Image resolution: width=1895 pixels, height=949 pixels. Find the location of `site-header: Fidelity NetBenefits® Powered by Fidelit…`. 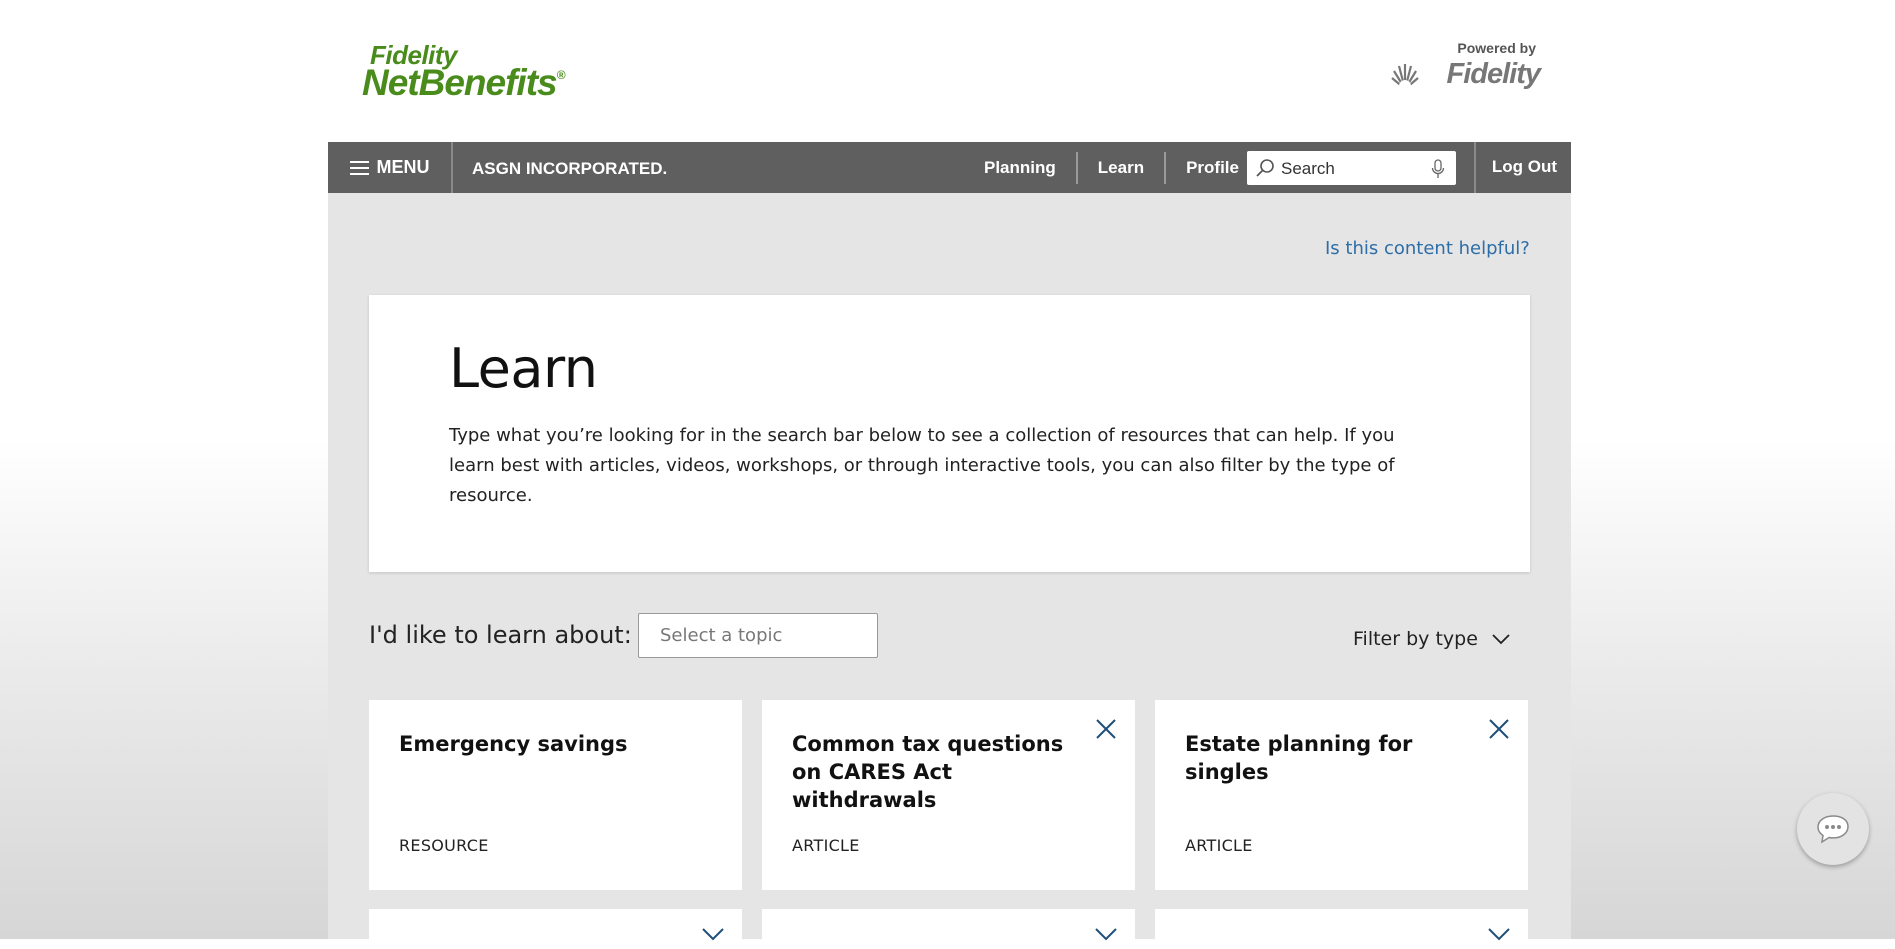

site-header: Fidelity NetBenefits® Powered by Fidelit… is located at coordinates (947, 71).